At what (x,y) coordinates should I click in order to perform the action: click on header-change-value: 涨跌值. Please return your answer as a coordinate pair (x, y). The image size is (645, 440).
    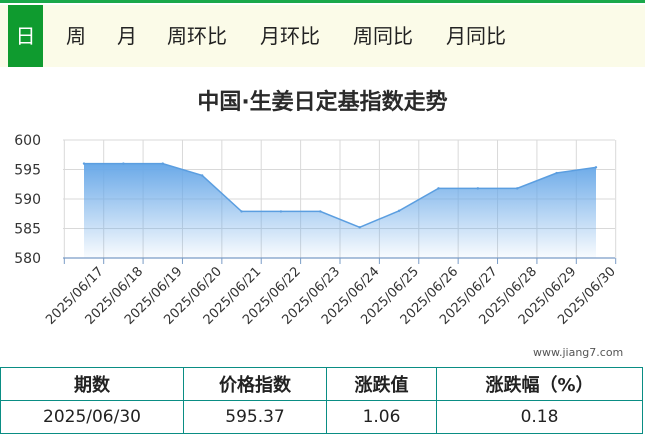
    Looking at the image, I should click on (381, 384).